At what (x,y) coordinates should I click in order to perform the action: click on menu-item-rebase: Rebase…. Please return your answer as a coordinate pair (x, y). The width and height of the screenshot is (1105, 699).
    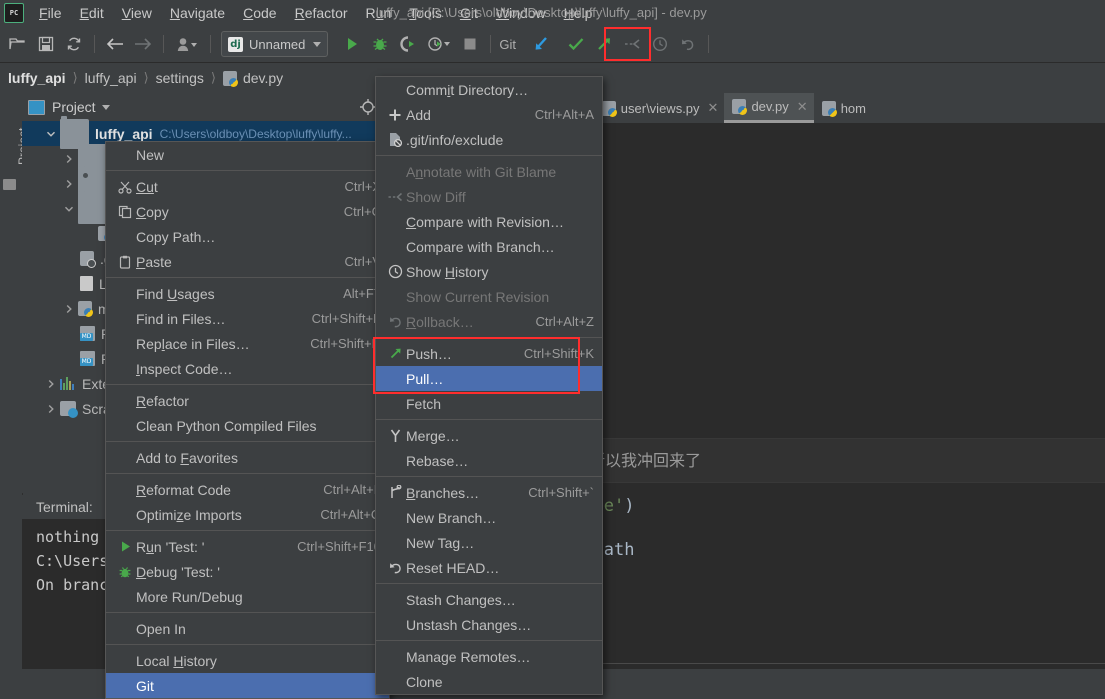
    Looking at the image, I should click on (489, 460).